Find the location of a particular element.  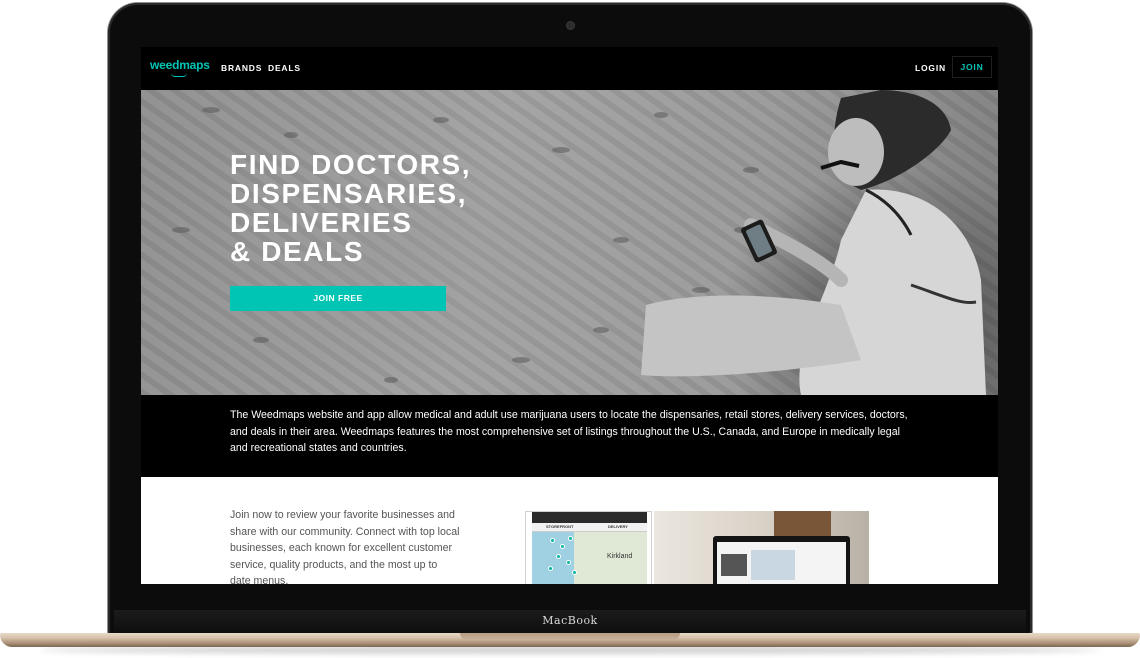

desktop-photo-wall is located at coordinates (802, 524).